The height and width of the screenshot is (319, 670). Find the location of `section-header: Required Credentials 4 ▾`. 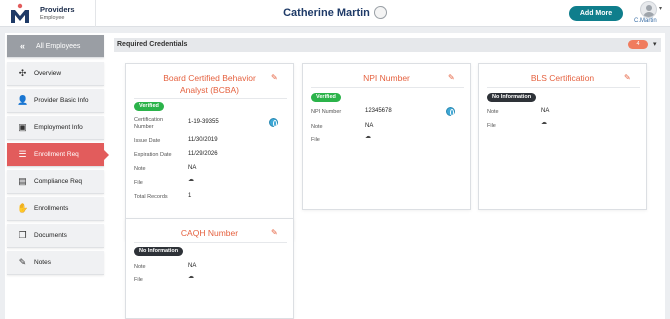

section-header: Required Credentials 4 ▾ is located at coordinates (387, 45).